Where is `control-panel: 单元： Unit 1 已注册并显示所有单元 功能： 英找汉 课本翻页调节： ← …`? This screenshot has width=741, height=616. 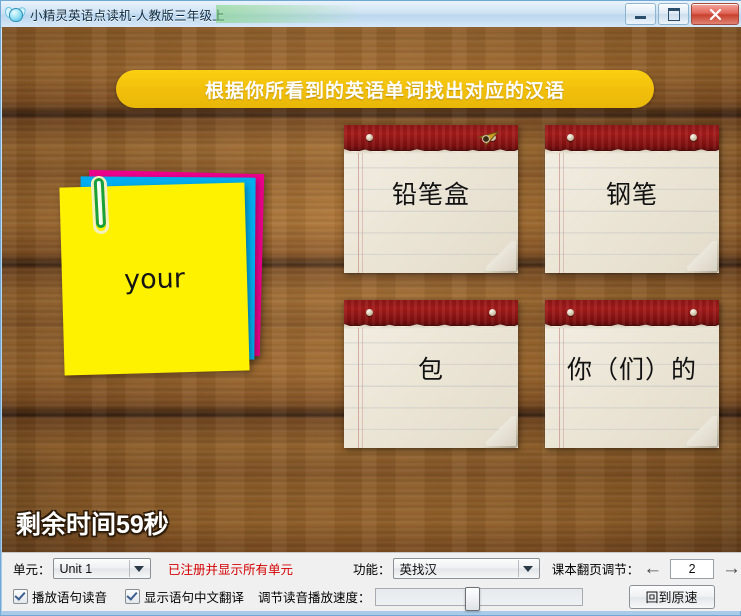 control-panel: 单元： Unit 1 已注册并显示所有单元 功能： 英找汉 课本翻页调节： ← … is located at coordinates (371, 581).